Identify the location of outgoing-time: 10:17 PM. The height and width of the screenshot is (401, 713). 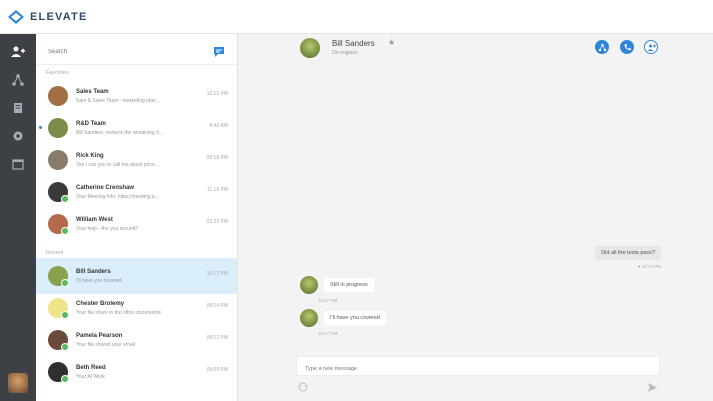
(651, 266).